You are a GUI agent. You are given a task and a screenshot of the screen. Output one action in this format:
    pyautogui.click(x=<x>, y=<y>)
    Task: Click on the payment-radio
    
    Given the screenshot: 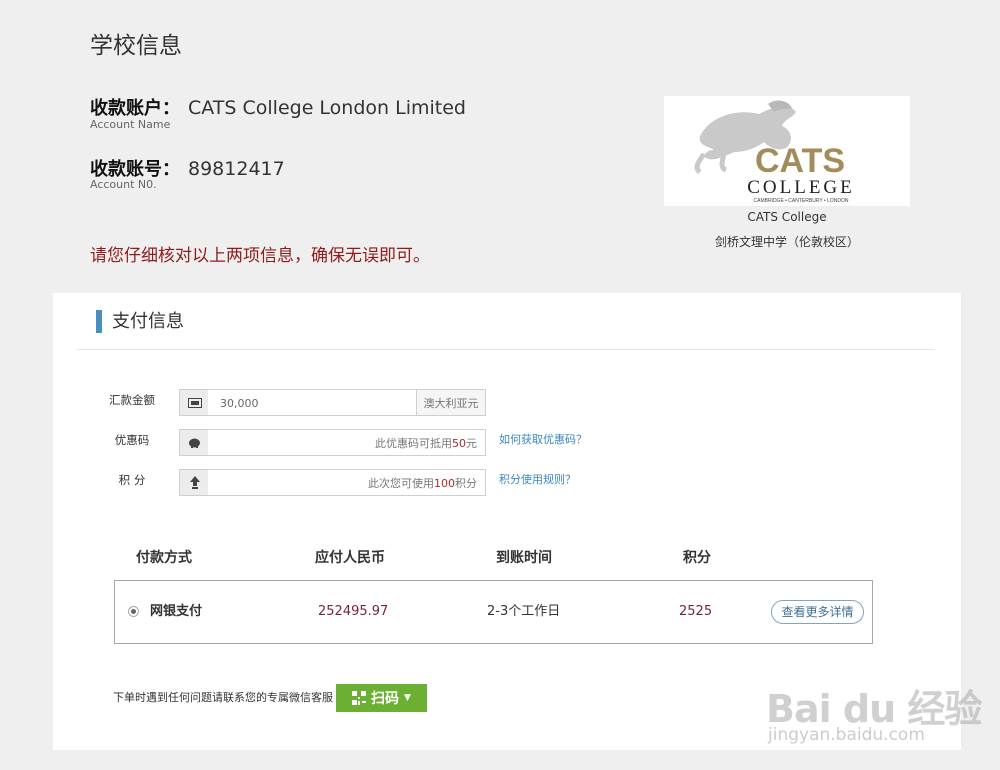 What is the action you would take?
    pyautogui.click(x=133, y=611)
    